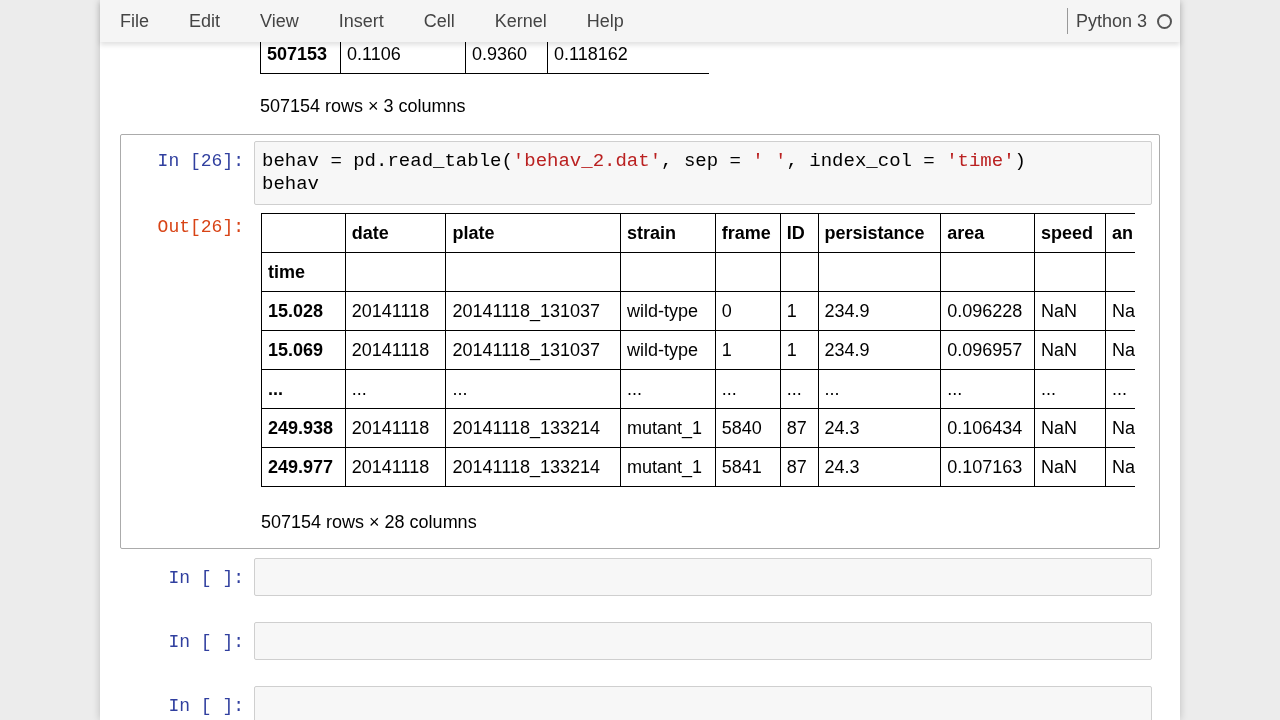  What do you see at coordinates (279, 21) in the screenshot?
I see `menu-item: View` at bounding box center [279, 21].